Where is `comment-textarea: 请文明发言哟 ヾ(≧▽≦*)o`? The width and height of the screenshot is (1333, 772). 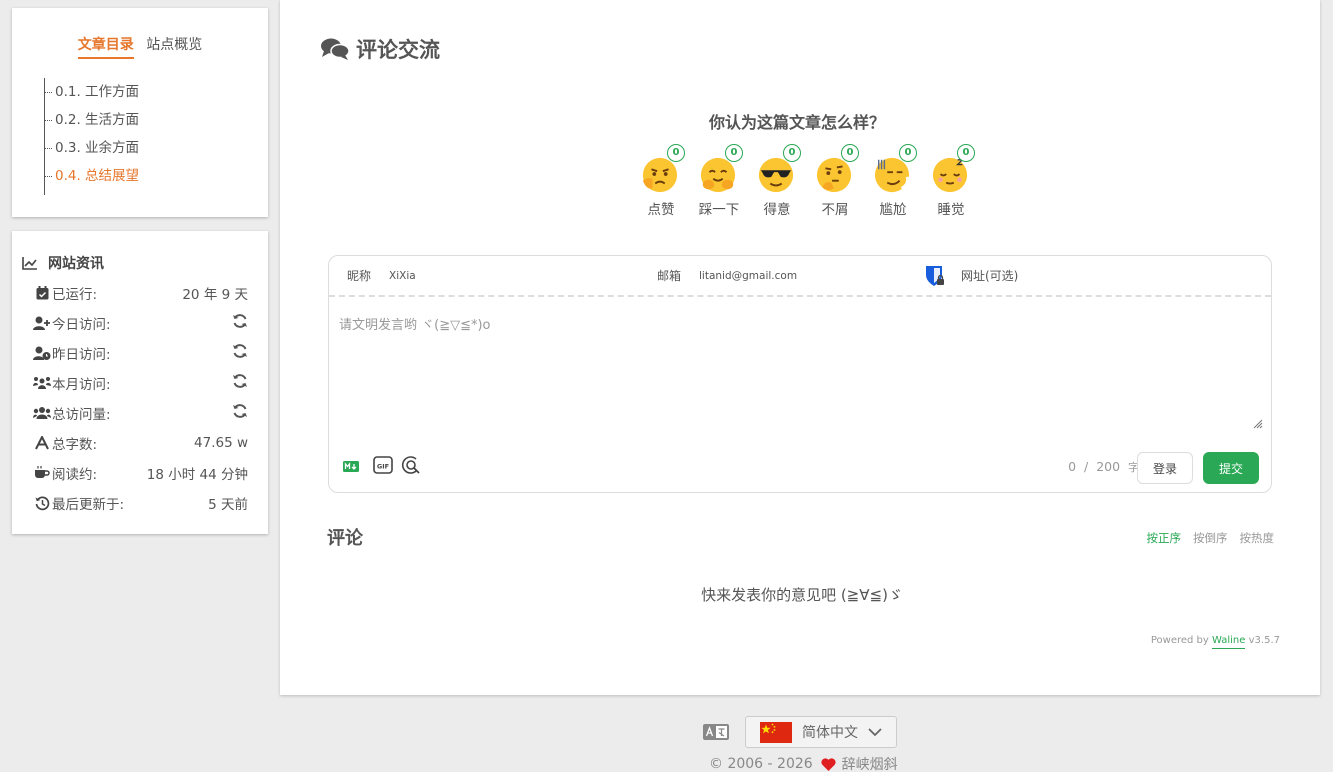
comment-textarea: 请文明发言哟 ヾ(≧▽≦*)o is located at coordinates (415, 323).